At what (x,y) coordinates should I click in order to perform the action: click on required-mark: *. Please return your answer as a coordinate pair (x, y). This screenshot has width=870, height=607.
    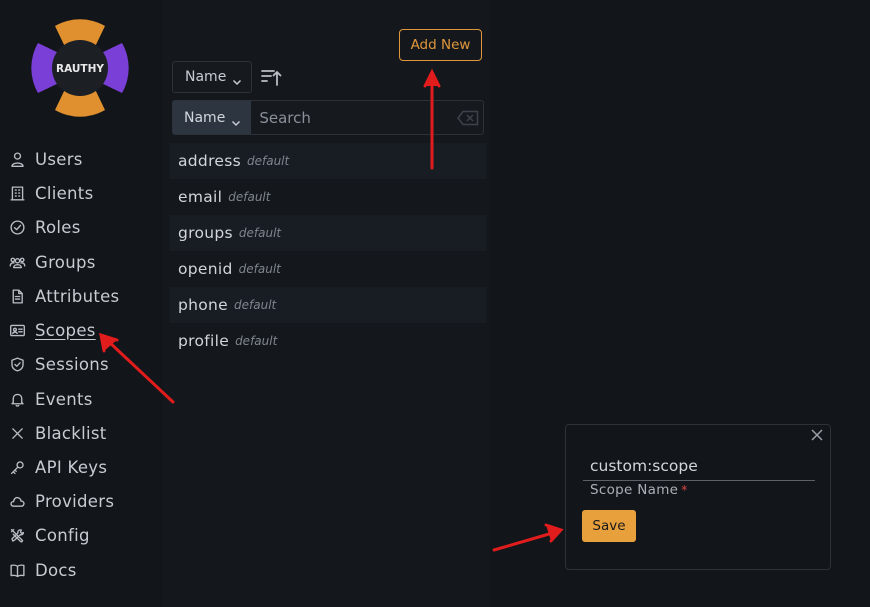
    Looking at the image, I should click on (684, 490).